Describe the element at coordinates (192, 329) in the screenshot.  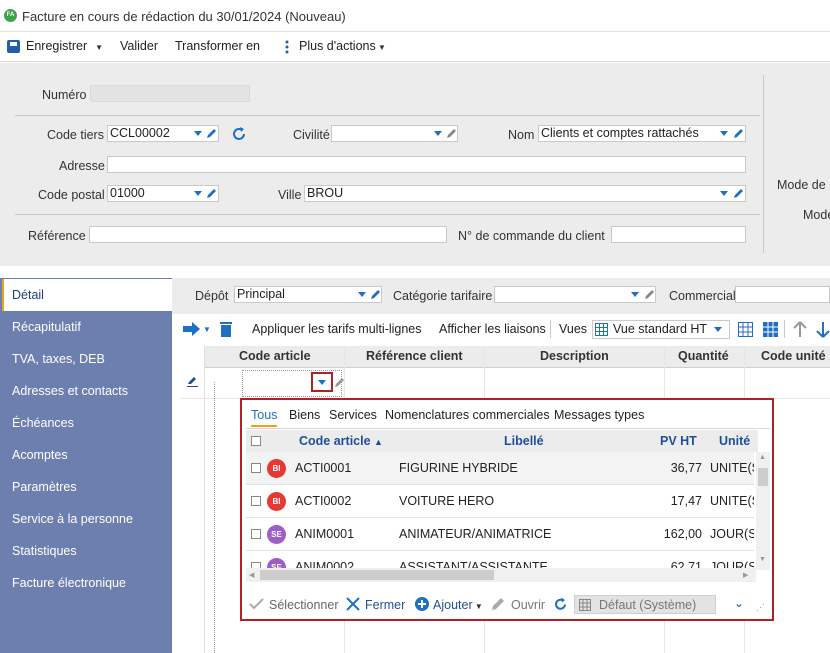
I see `arrow-right-icon` at that location.